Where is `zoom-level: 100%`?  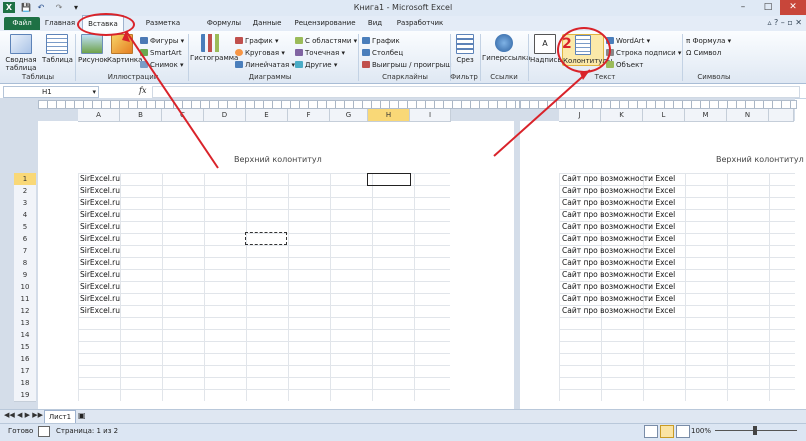
zoom-level: 100% is located at coordinates (701, 431).